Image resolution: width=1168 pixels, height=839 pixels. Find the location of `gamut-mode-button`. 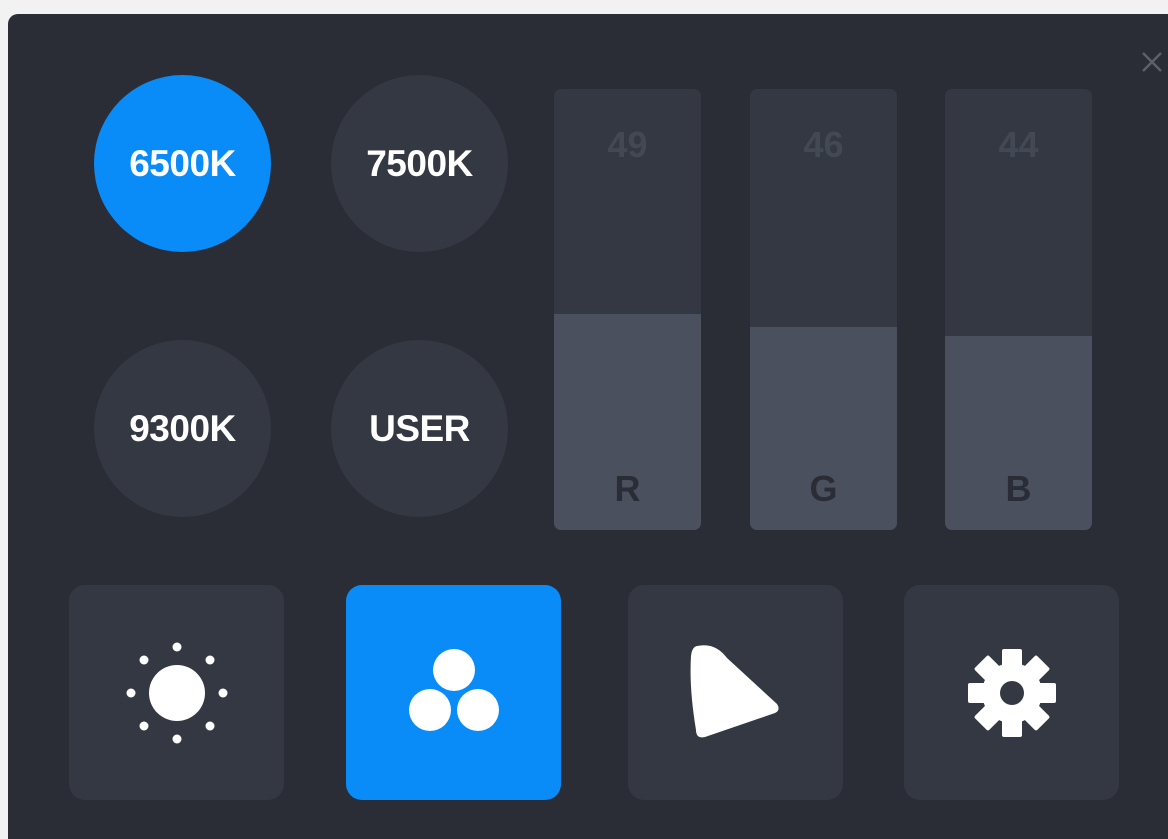

gamut-mode-button is located at coordinates (735, 692).